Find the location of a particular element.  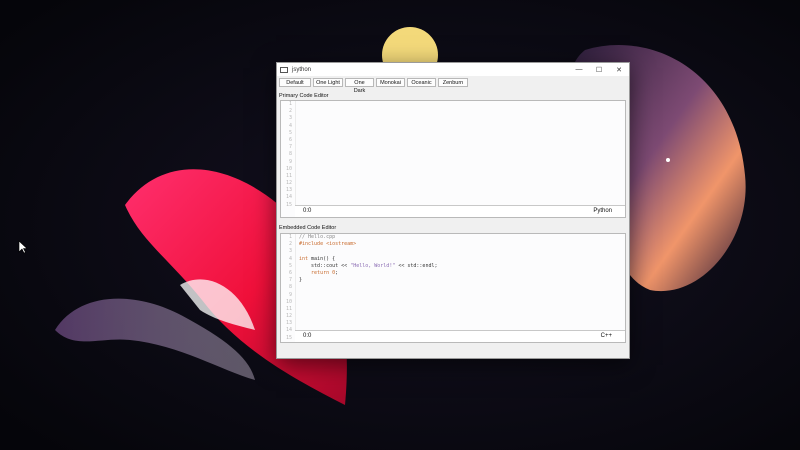

code-text: ; is located at coordinates (337, 272).